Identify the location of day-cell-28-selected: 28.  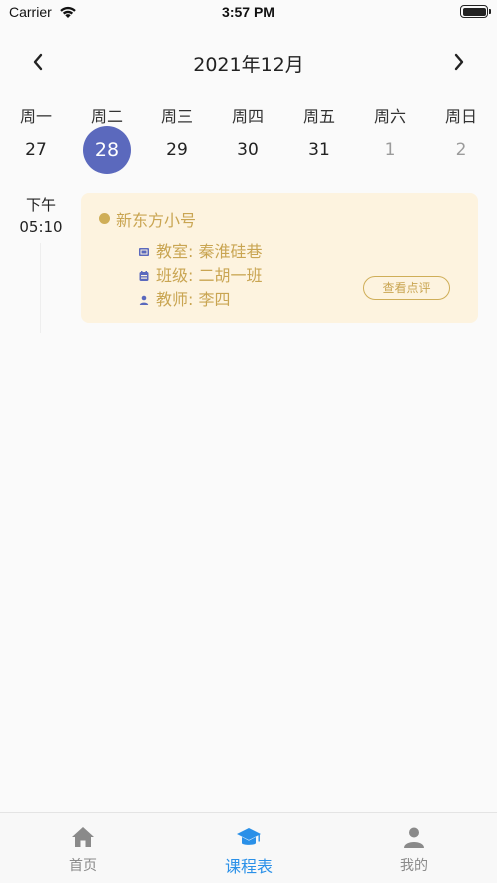
(107, 150).